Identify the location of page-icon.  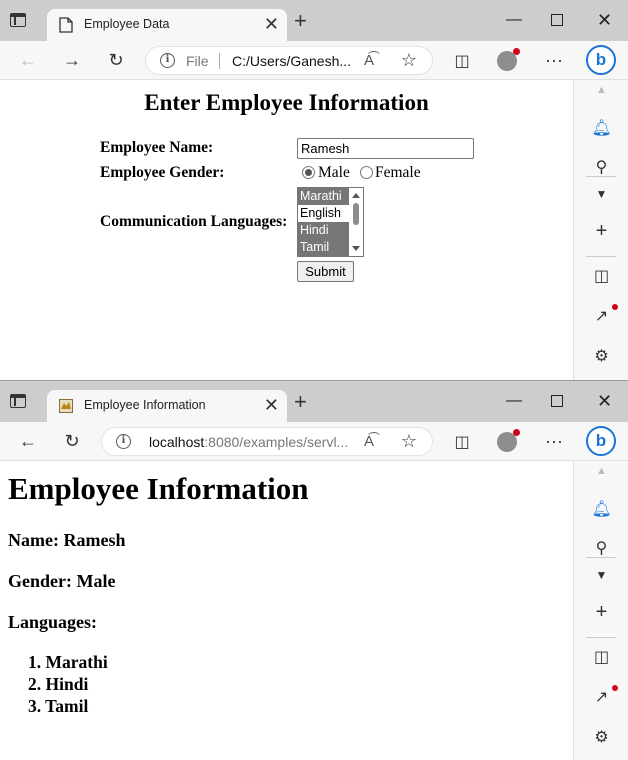
(66, 25).